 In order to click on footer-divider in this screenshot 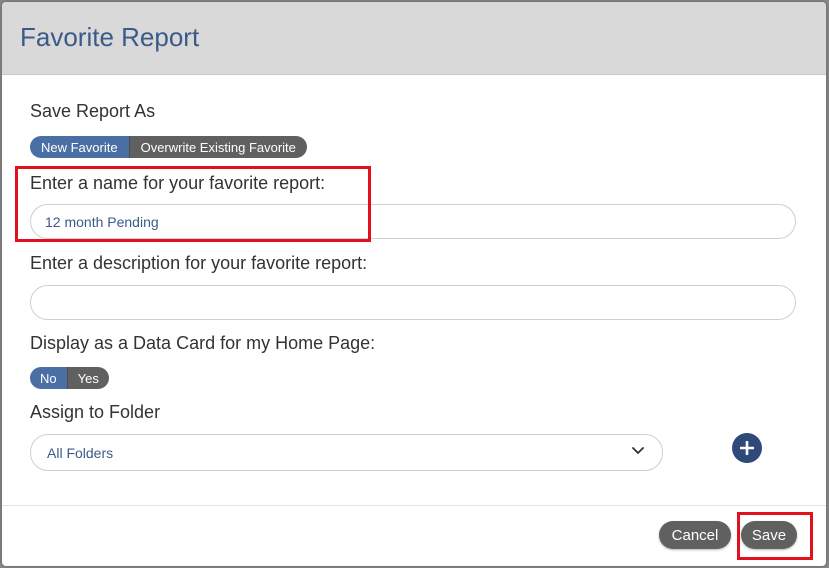, I will do `click(414, 505)`.